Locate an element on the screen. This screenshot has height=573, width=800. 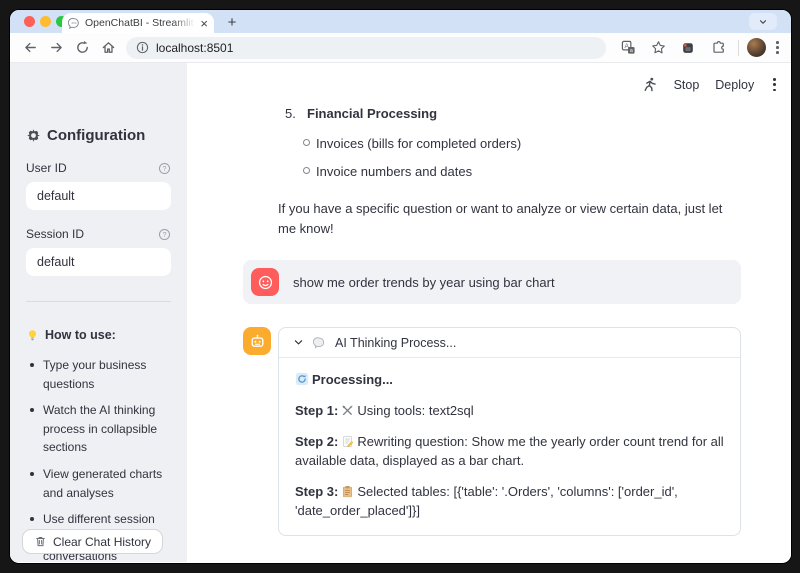
sub-list-item: Invoice numbers and dates is located at coordinates (492, 172).